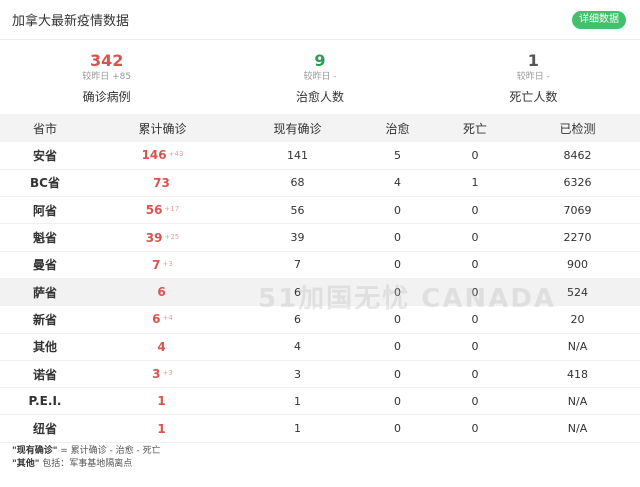 The width and height of the screenshot is (640, 487). Describe the element at coordinates (475, 183) in the screenshot. I see `cell-deaths: 1` at that location.